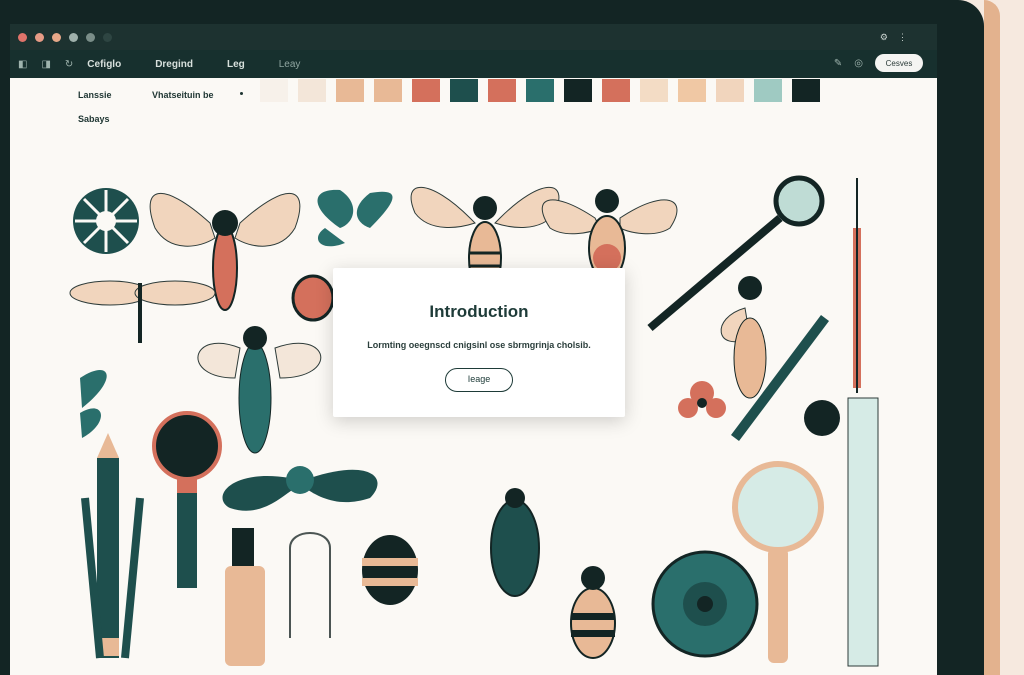  What do you see at coordinates (479, 311) in the screenshot?
I see `modal-title: Introduction` at bounding box center [479, 311].